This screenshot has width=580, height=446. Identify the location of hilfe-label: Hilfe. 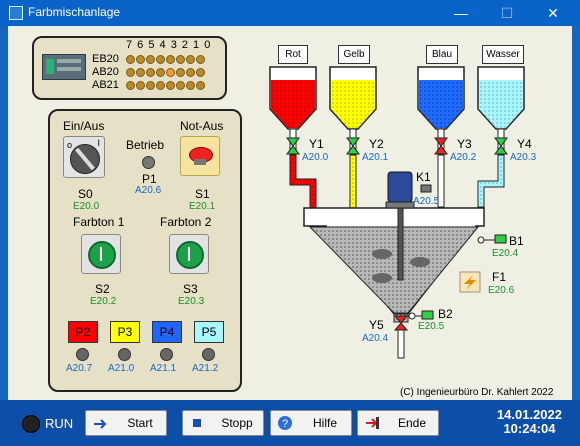
(324, 423).